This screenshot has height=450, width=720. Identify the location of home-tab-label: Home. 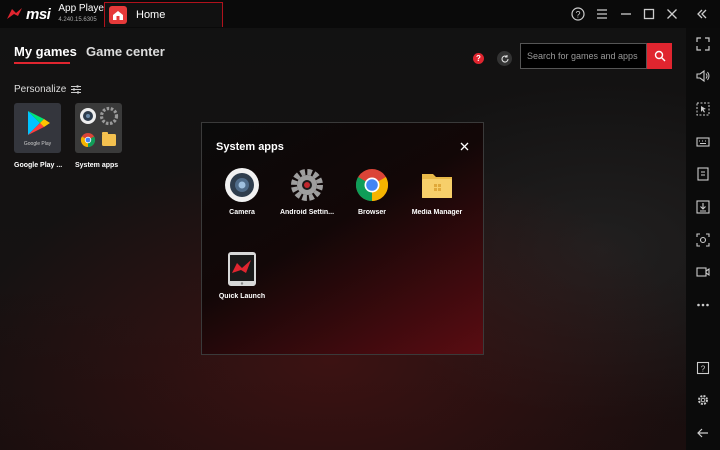
(151, 15).